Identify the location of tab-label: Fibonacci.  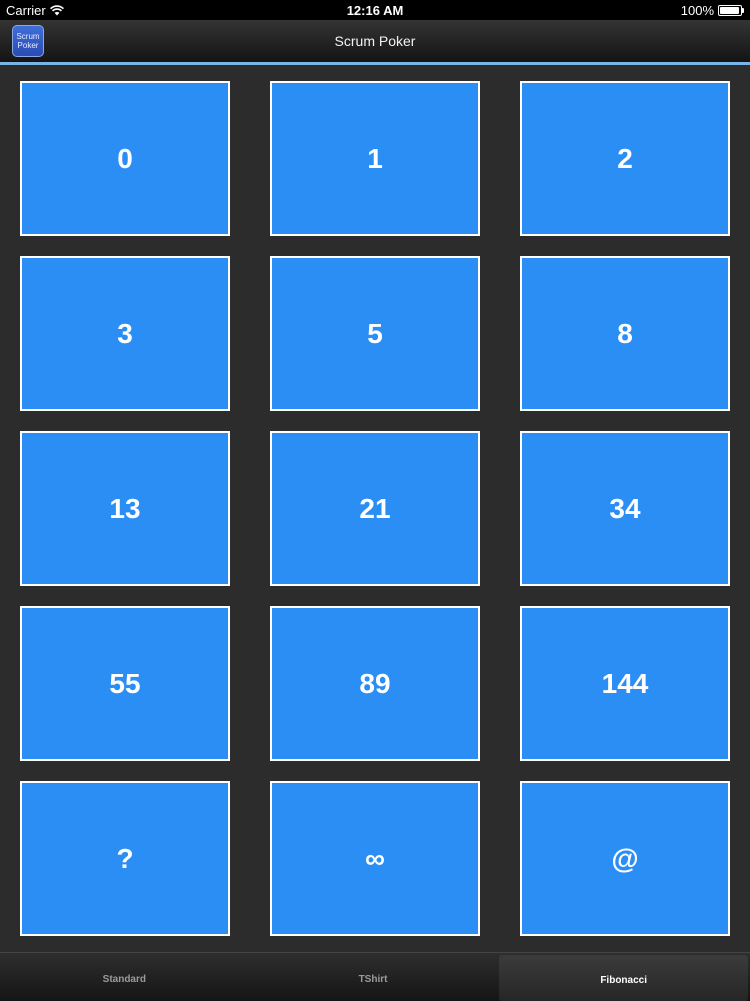
(624, 980).